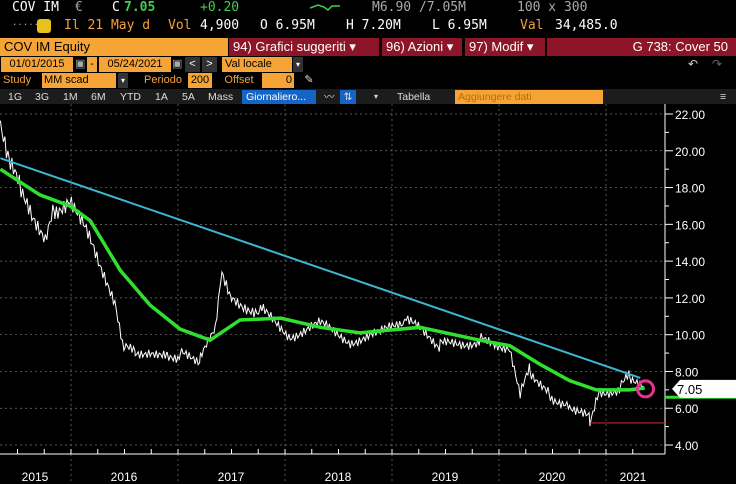  I want to click on table-button: Tabella, so click(413, 97).